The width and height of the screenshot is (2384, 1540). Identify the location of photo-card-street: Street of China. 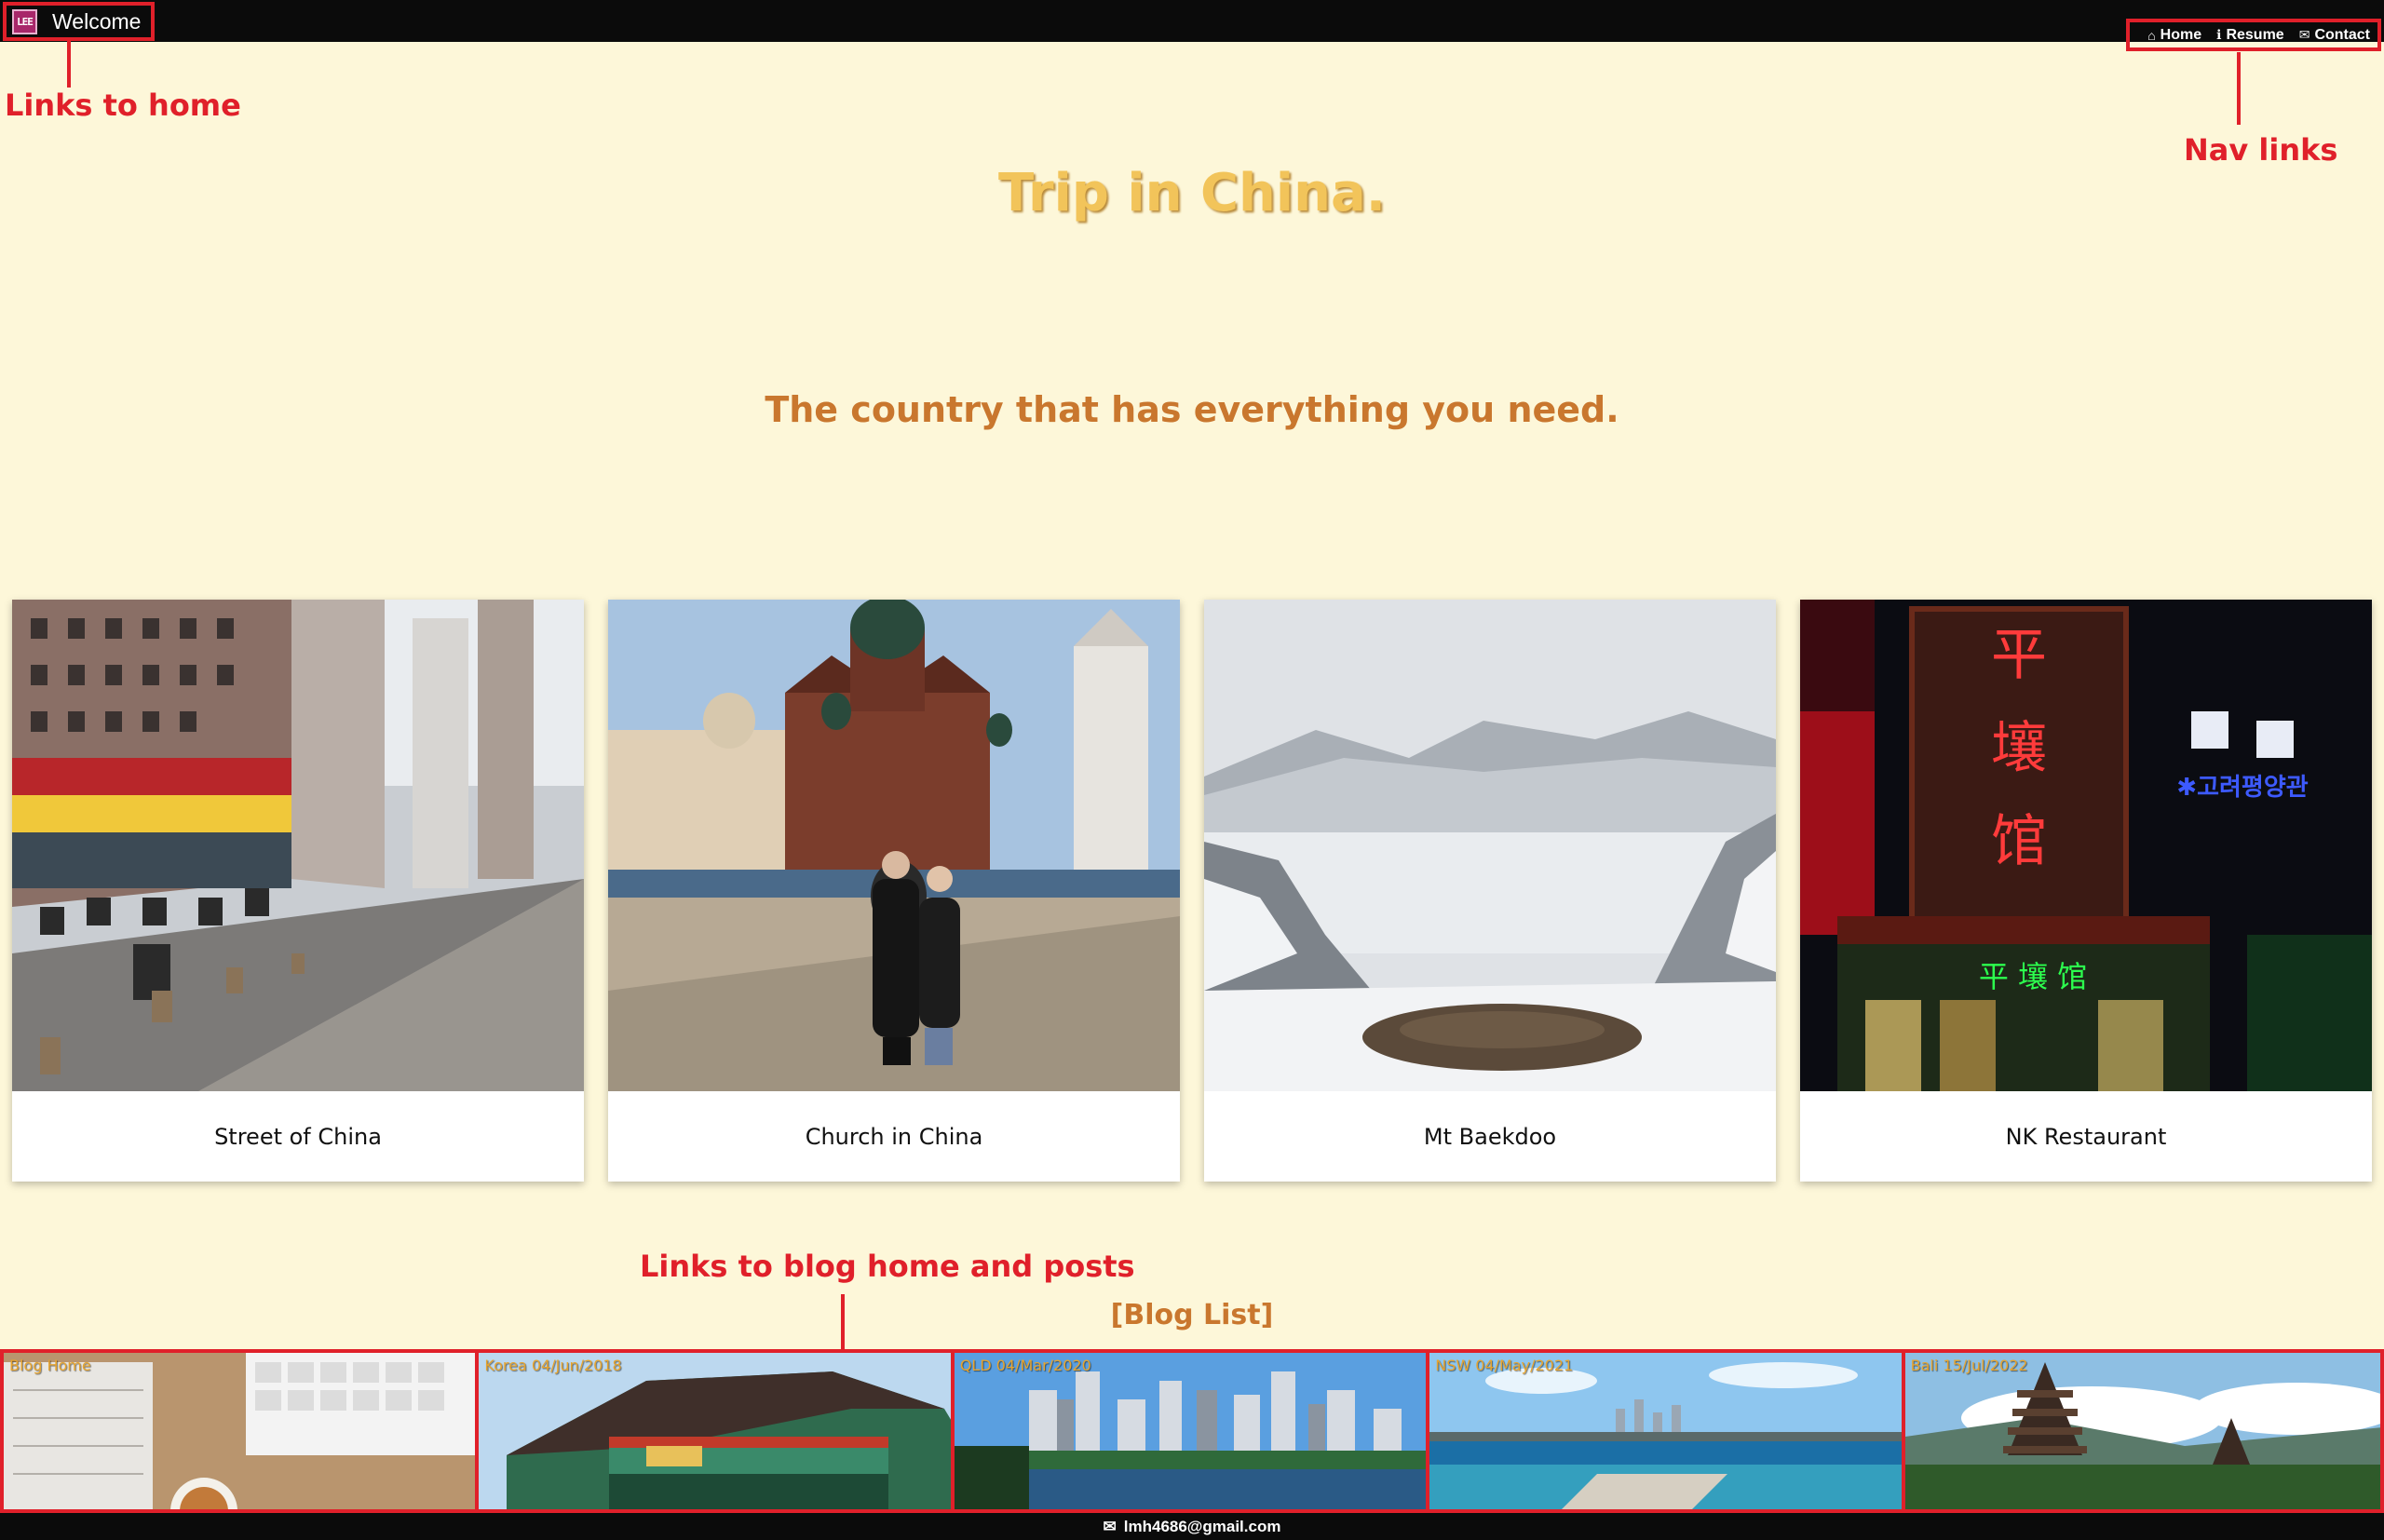
(298, 891).